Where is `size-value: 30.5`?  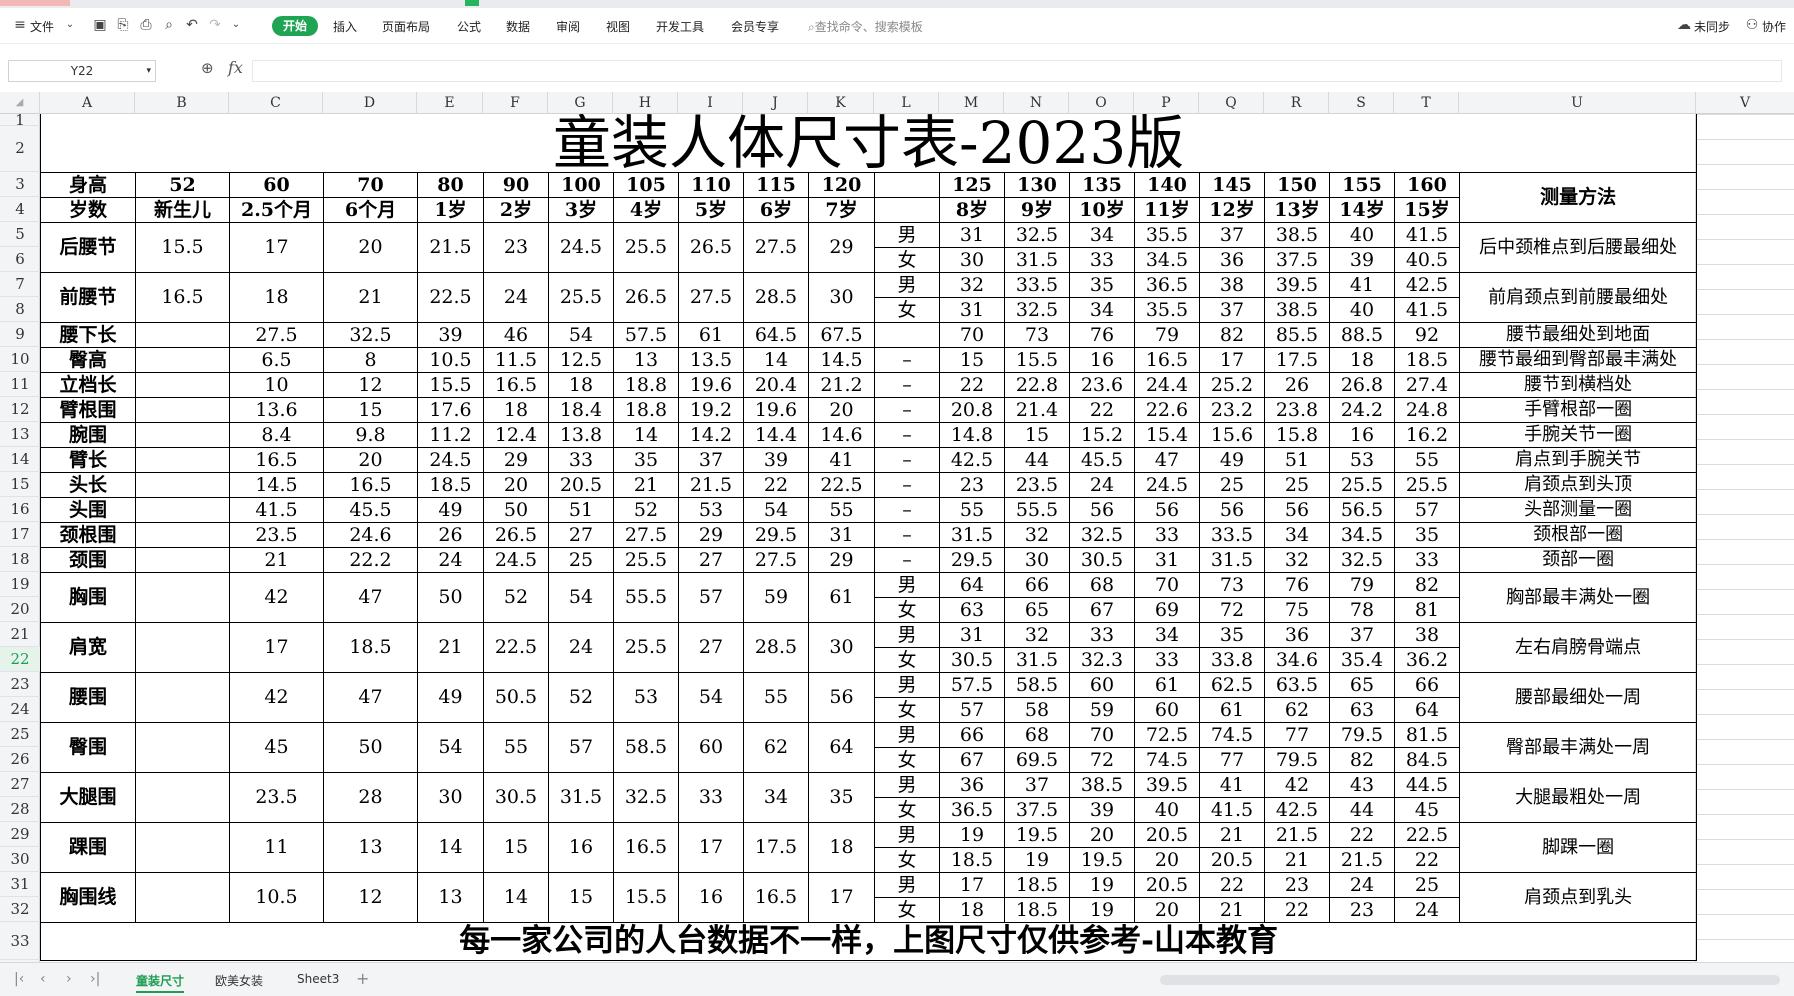
size-value: 30.5 is located at coordinates (1102, 560).